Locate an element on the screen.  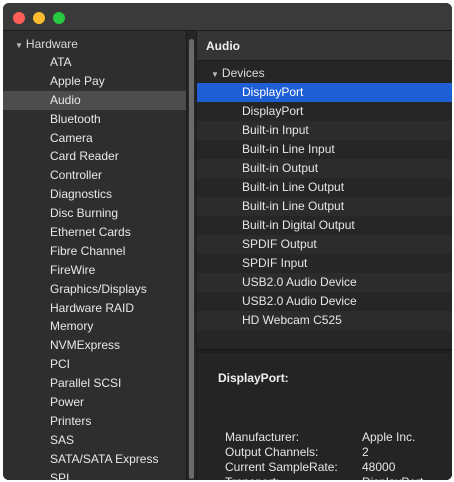
device-list-item: Built-in Line Input is located at coordinates (324, 149).